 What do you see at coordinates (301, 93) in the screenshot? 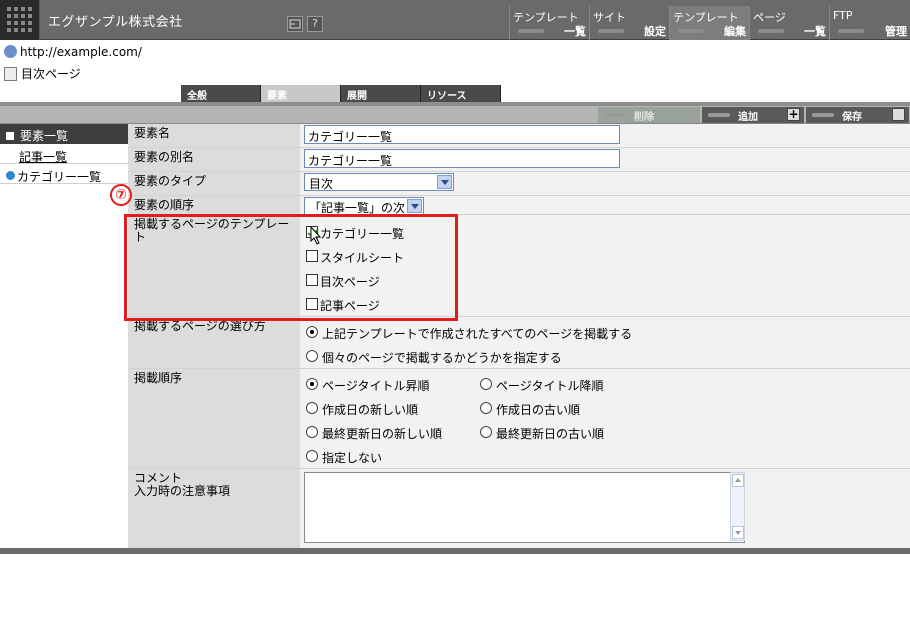
I see `tab-elements: 要素` at bounding box center [301, 93].